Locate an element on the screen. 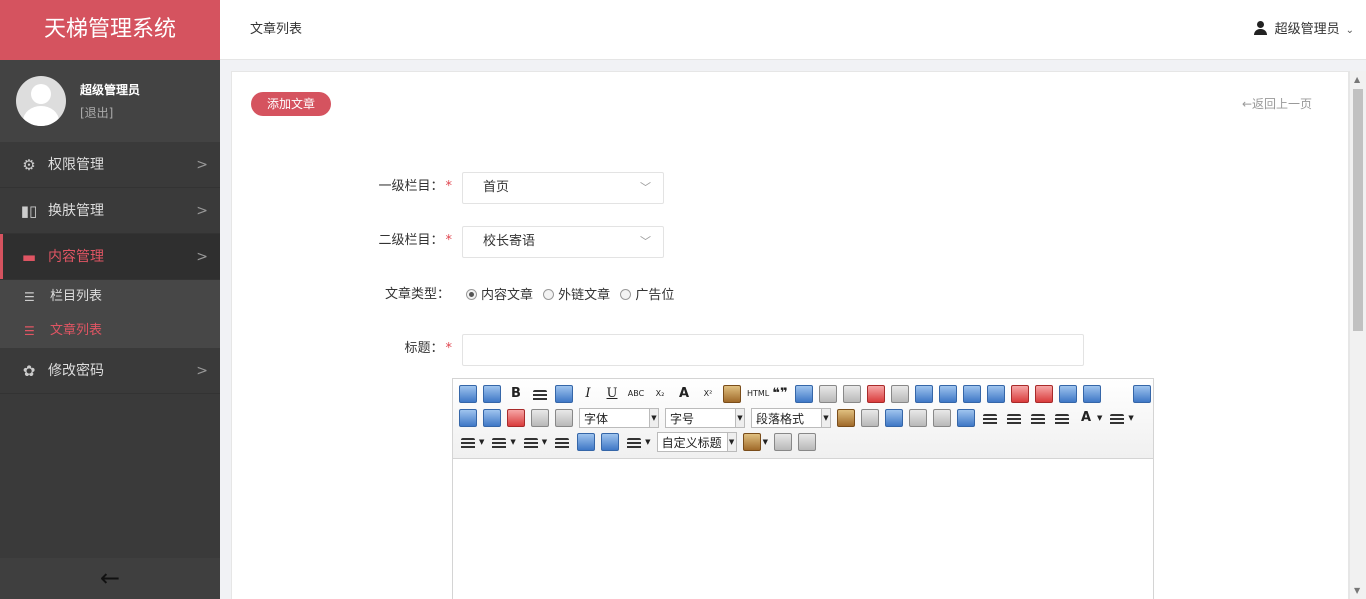 The width and height of the screenshot is (1366, 599). scroll-down-icon: ▼ is located at coordinates (1357, 590).